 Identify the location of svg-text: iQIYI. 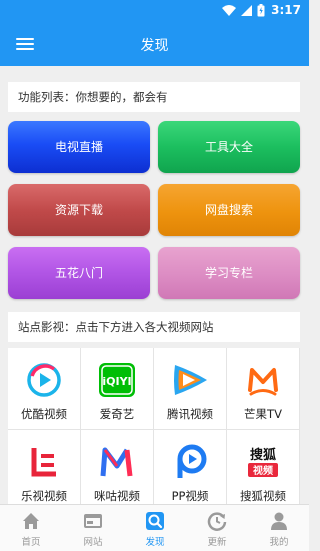
(116, 381).